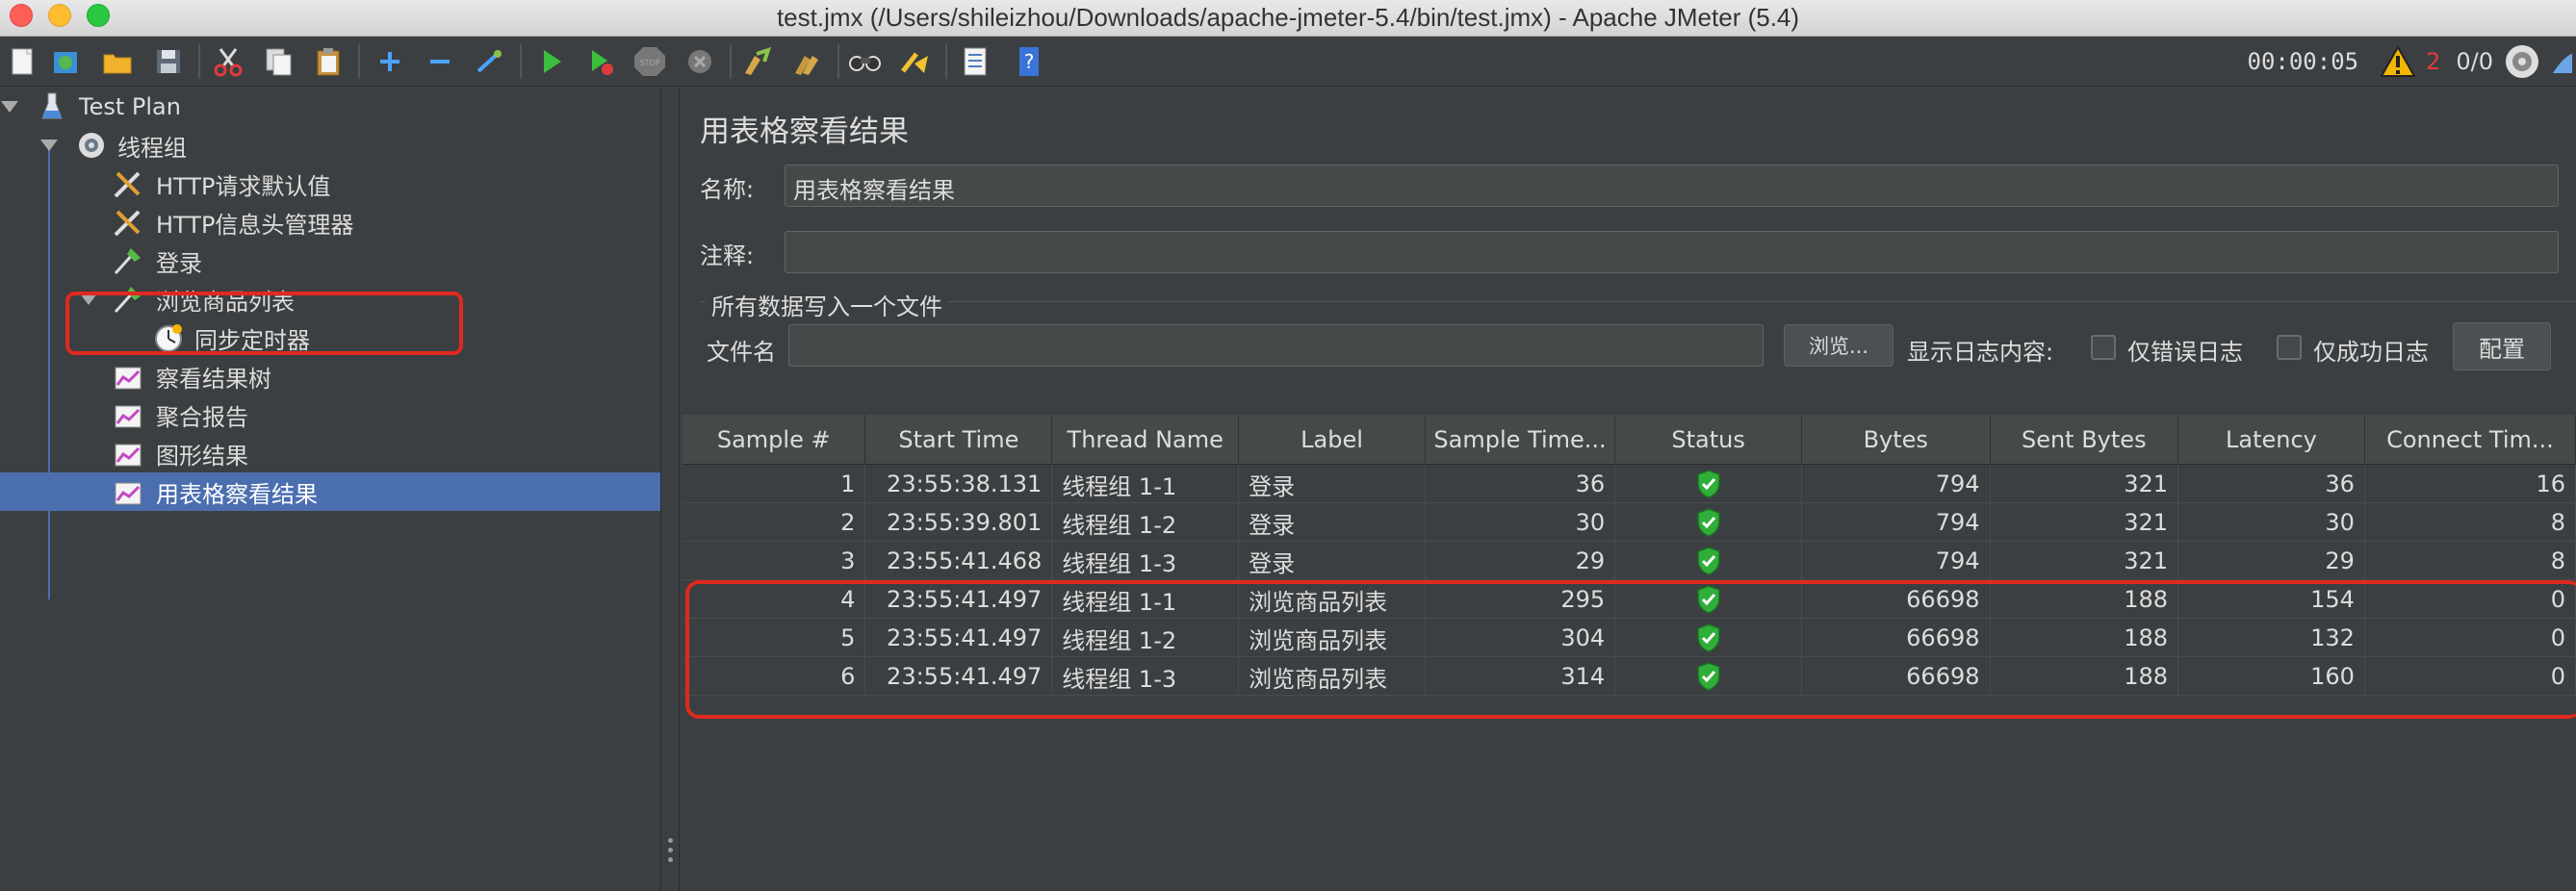 Image resolution: width=2576 pixels, height=891 pixels. I want to click on tree-item-label: 用表格察看结果, so click(237, 494).